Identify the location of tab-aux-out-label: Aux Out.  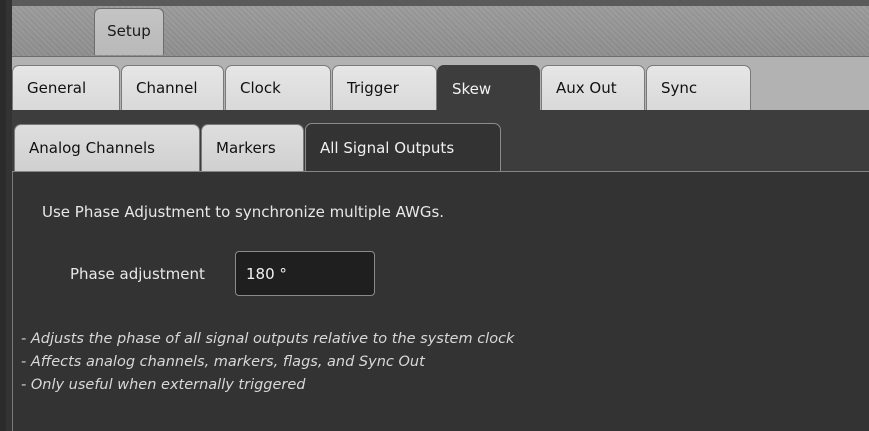
(586, 88).